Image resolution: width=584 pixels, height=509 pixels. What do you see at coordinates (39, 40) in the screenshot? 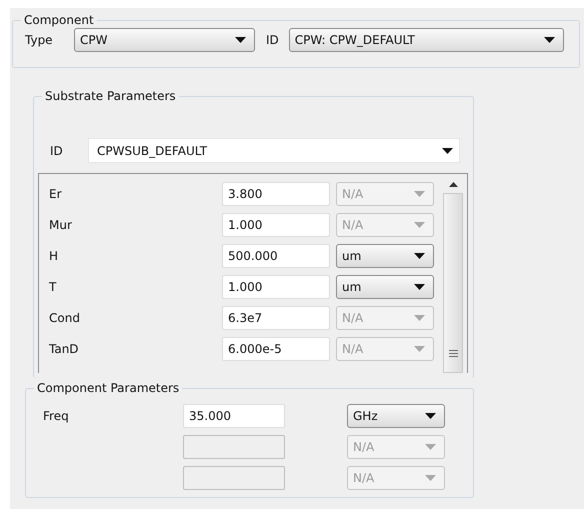
I see `field-label: Type` at bounding box center [39, 40].